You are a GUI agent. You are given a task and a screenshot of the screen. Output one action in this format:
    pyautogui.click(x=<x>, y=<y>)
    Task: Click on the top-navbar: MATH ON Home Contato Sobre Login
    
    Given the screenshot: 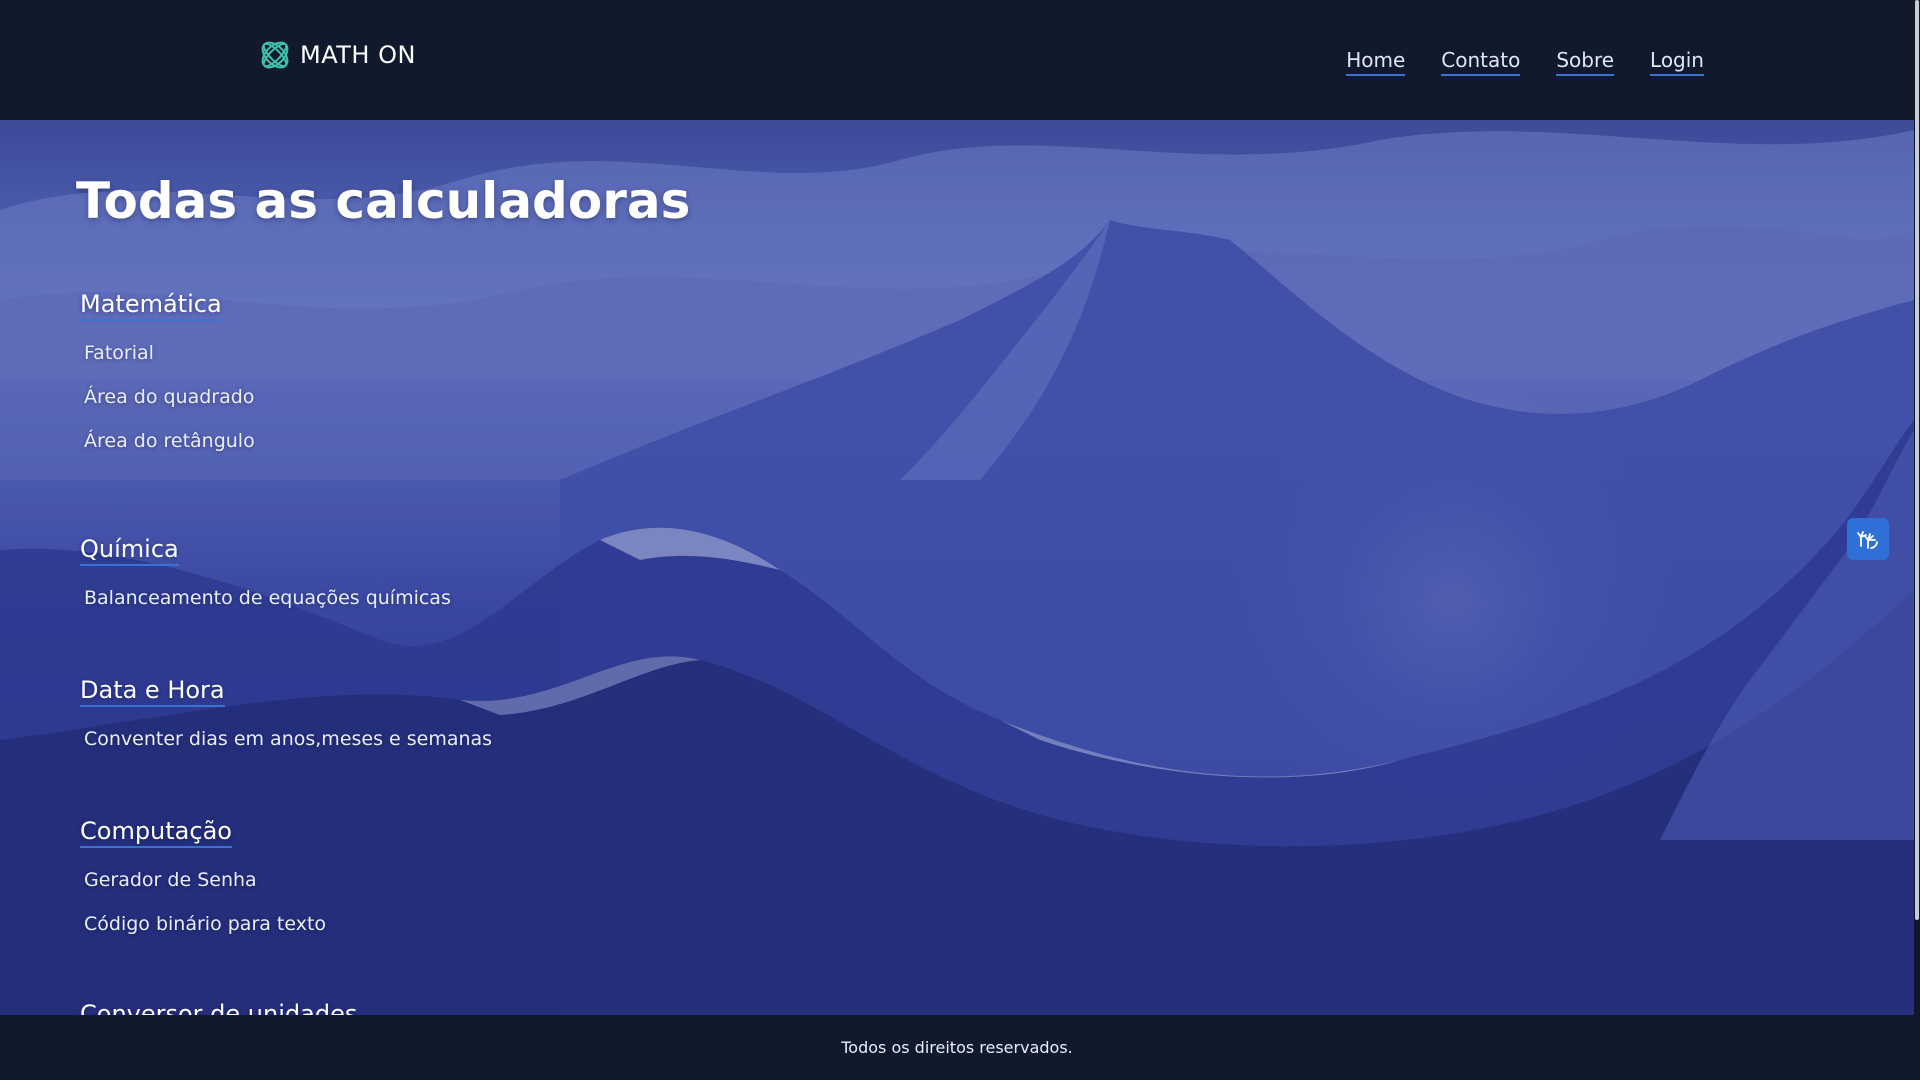 What is the action you would take?
    pyautogui.click(x=957, y=60)
    